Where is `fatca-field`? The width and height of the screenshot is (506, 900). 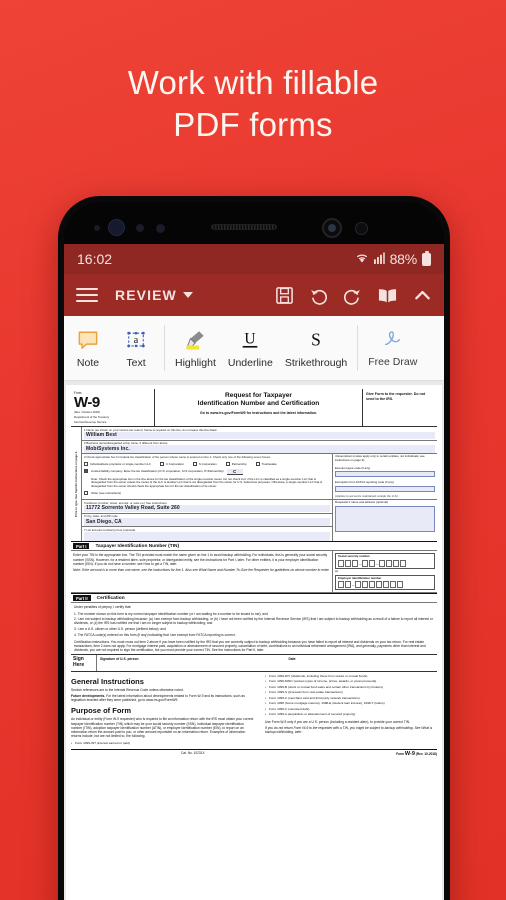
fatca-field is located at coordinates (385, 488).